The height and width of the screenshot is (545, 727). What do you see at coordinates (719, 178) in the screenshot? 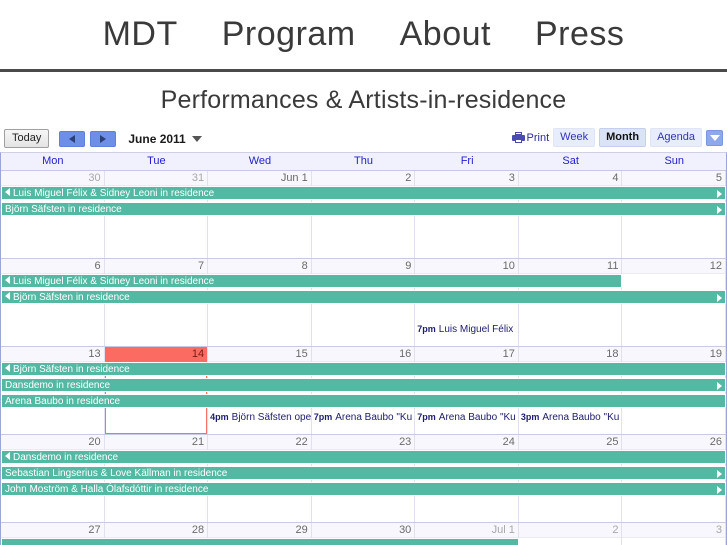
I see `day-number: 5` at bounding box center [719, 178].